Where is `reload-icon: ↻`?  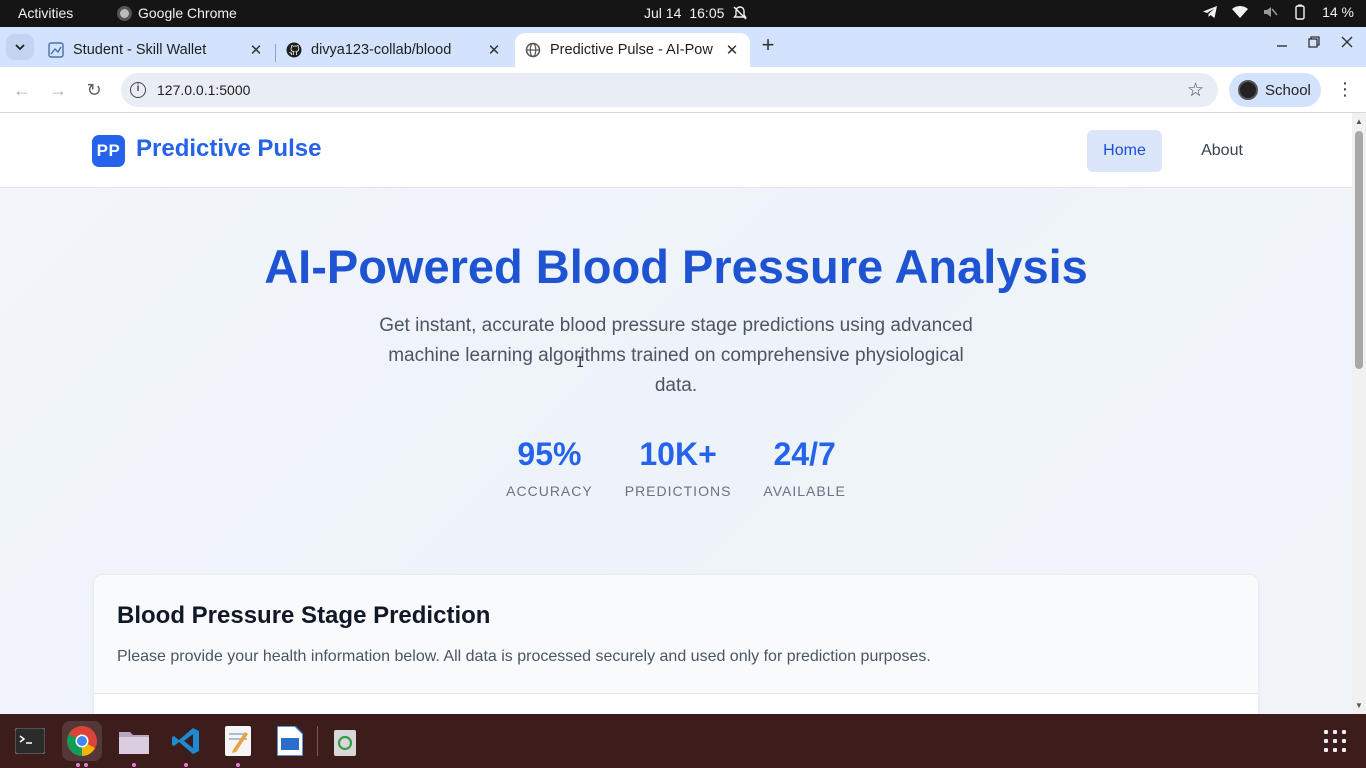 reload-icon: ↻ is located at coordinates (94, 90).